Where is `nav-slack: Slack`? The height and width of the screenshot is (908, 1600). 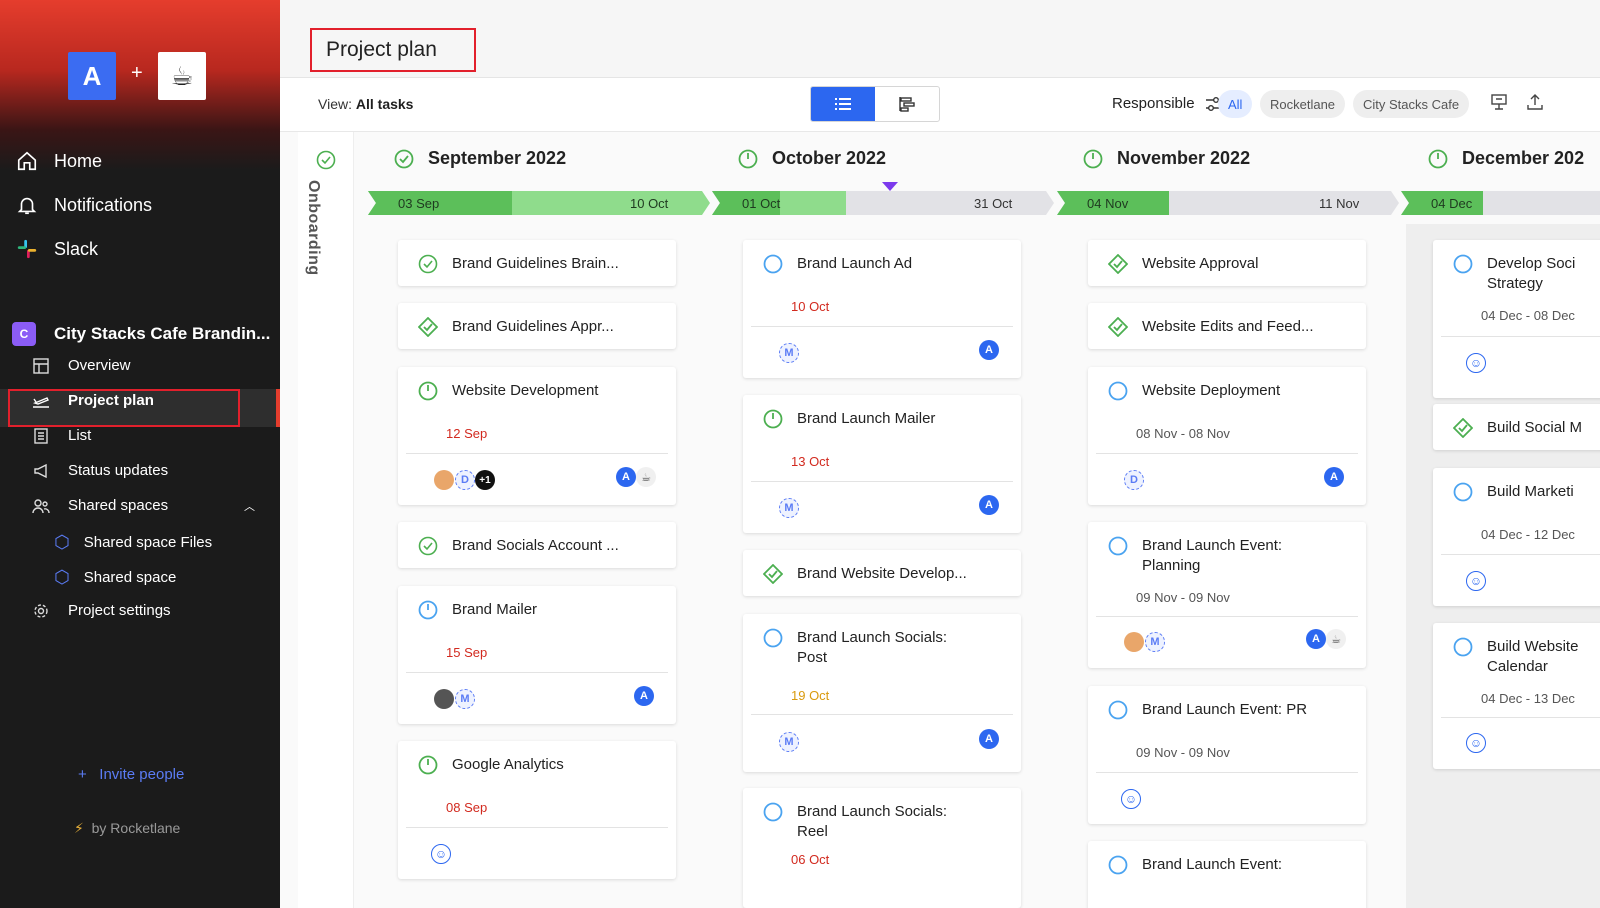 nav-slack: Slack is located at coordinates (56, 249).